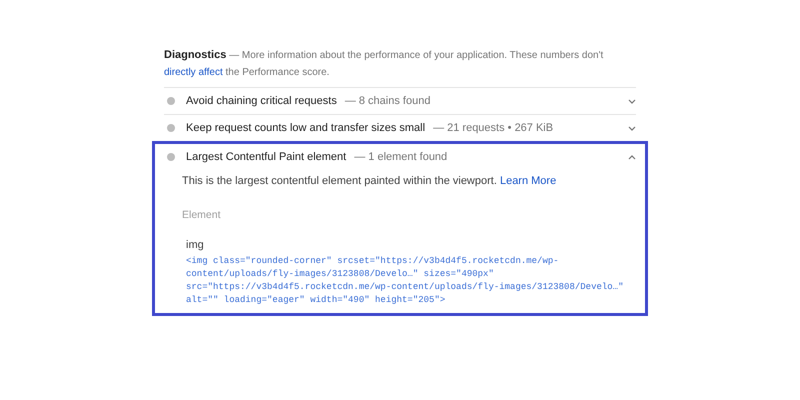 The image size is (800, 400). Describe the element at coordinates (405, 280) in the screenshot. I see `code-snippet: <img class="rounded-corner" srcset="https://v3b4d4f5.rocketcdn.me/wp- content/uploads/fly-images/3123808/Develo…" sizes="490px" src="https://v3b4d4f5.rocketcdn.me/wp-content/uploads/fly-images/3123808/Develo…" alt="" loading="eager" width="490" height="205">` at that location.